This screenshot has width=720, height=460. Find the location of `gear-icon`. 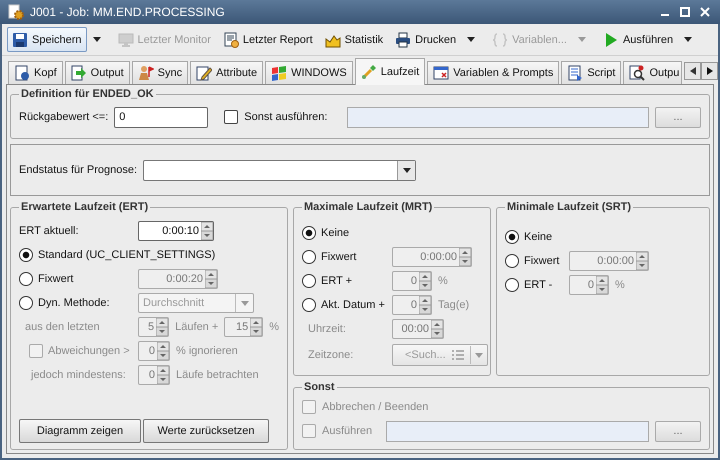

gear-icon is located at coordinates (16, 12).